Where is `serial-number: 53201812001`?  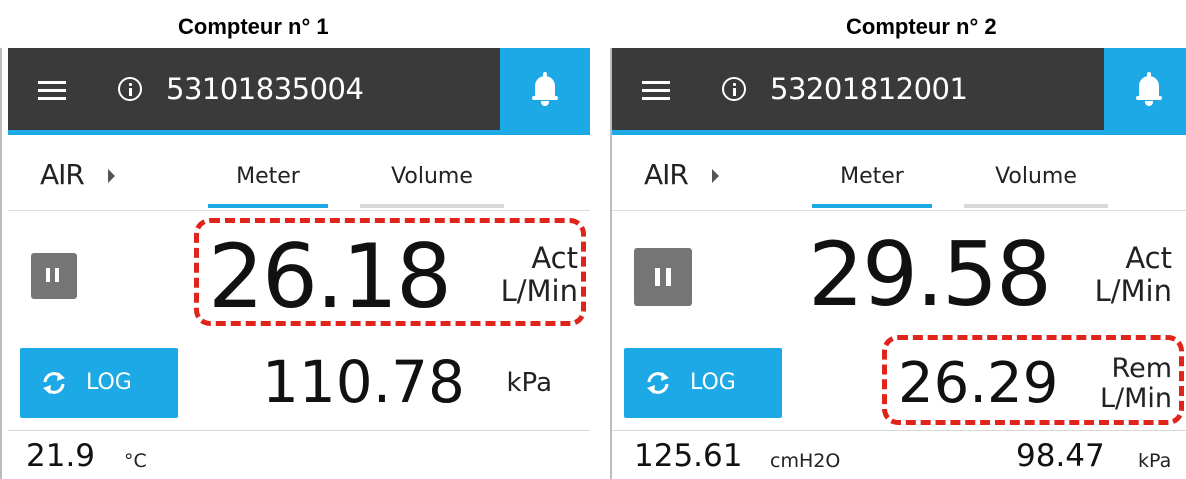 serial-number: 53201812001 is located at coordinates (869, 89).